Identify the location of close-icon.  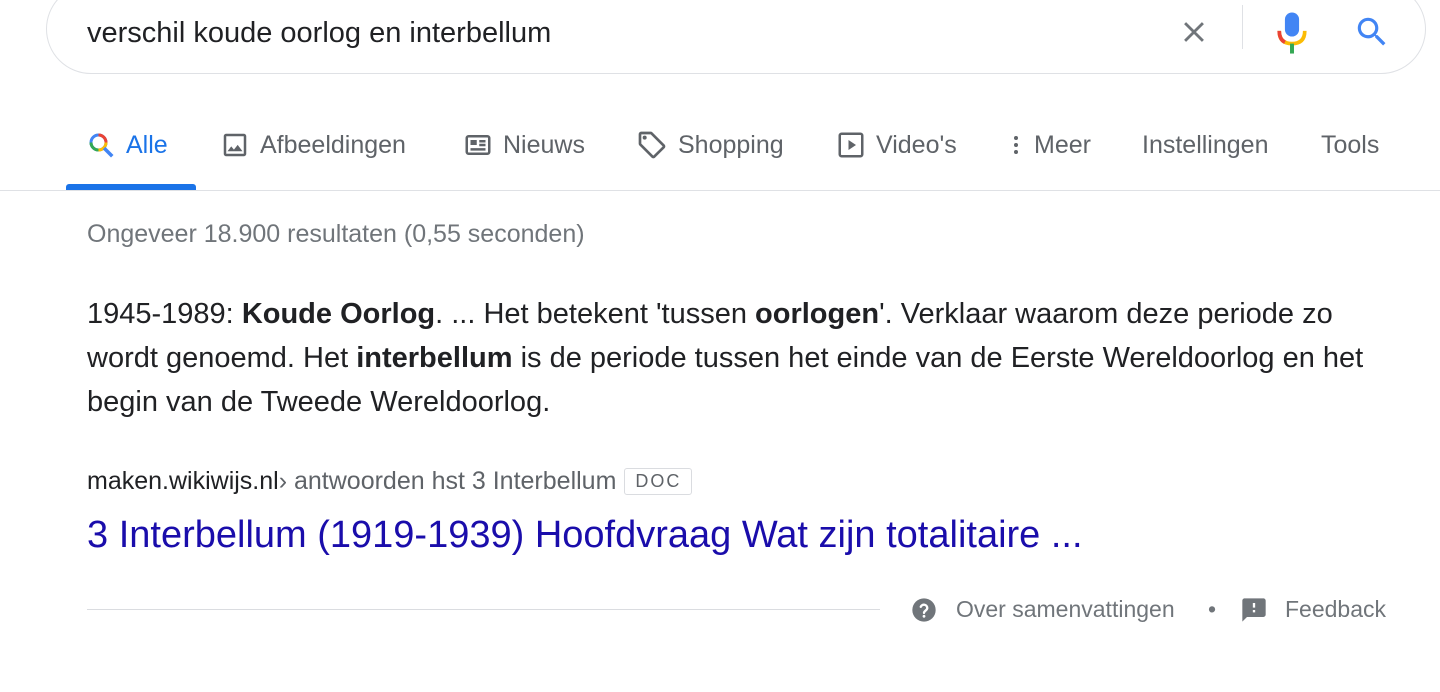
(1194, 32).